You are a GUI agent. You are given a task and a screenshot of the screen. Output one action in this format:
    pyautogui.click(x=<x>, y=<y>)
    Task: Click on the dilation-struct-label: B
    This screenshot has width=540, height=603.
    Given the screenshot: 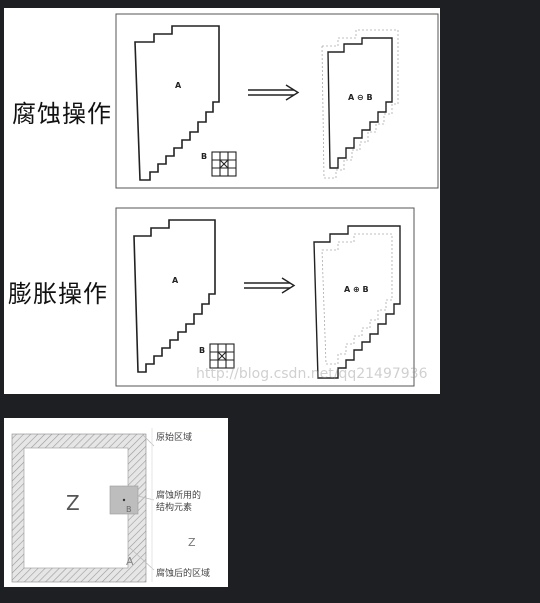 What is the action you would take?
    pyautogui.click(x=202, y=350)
    